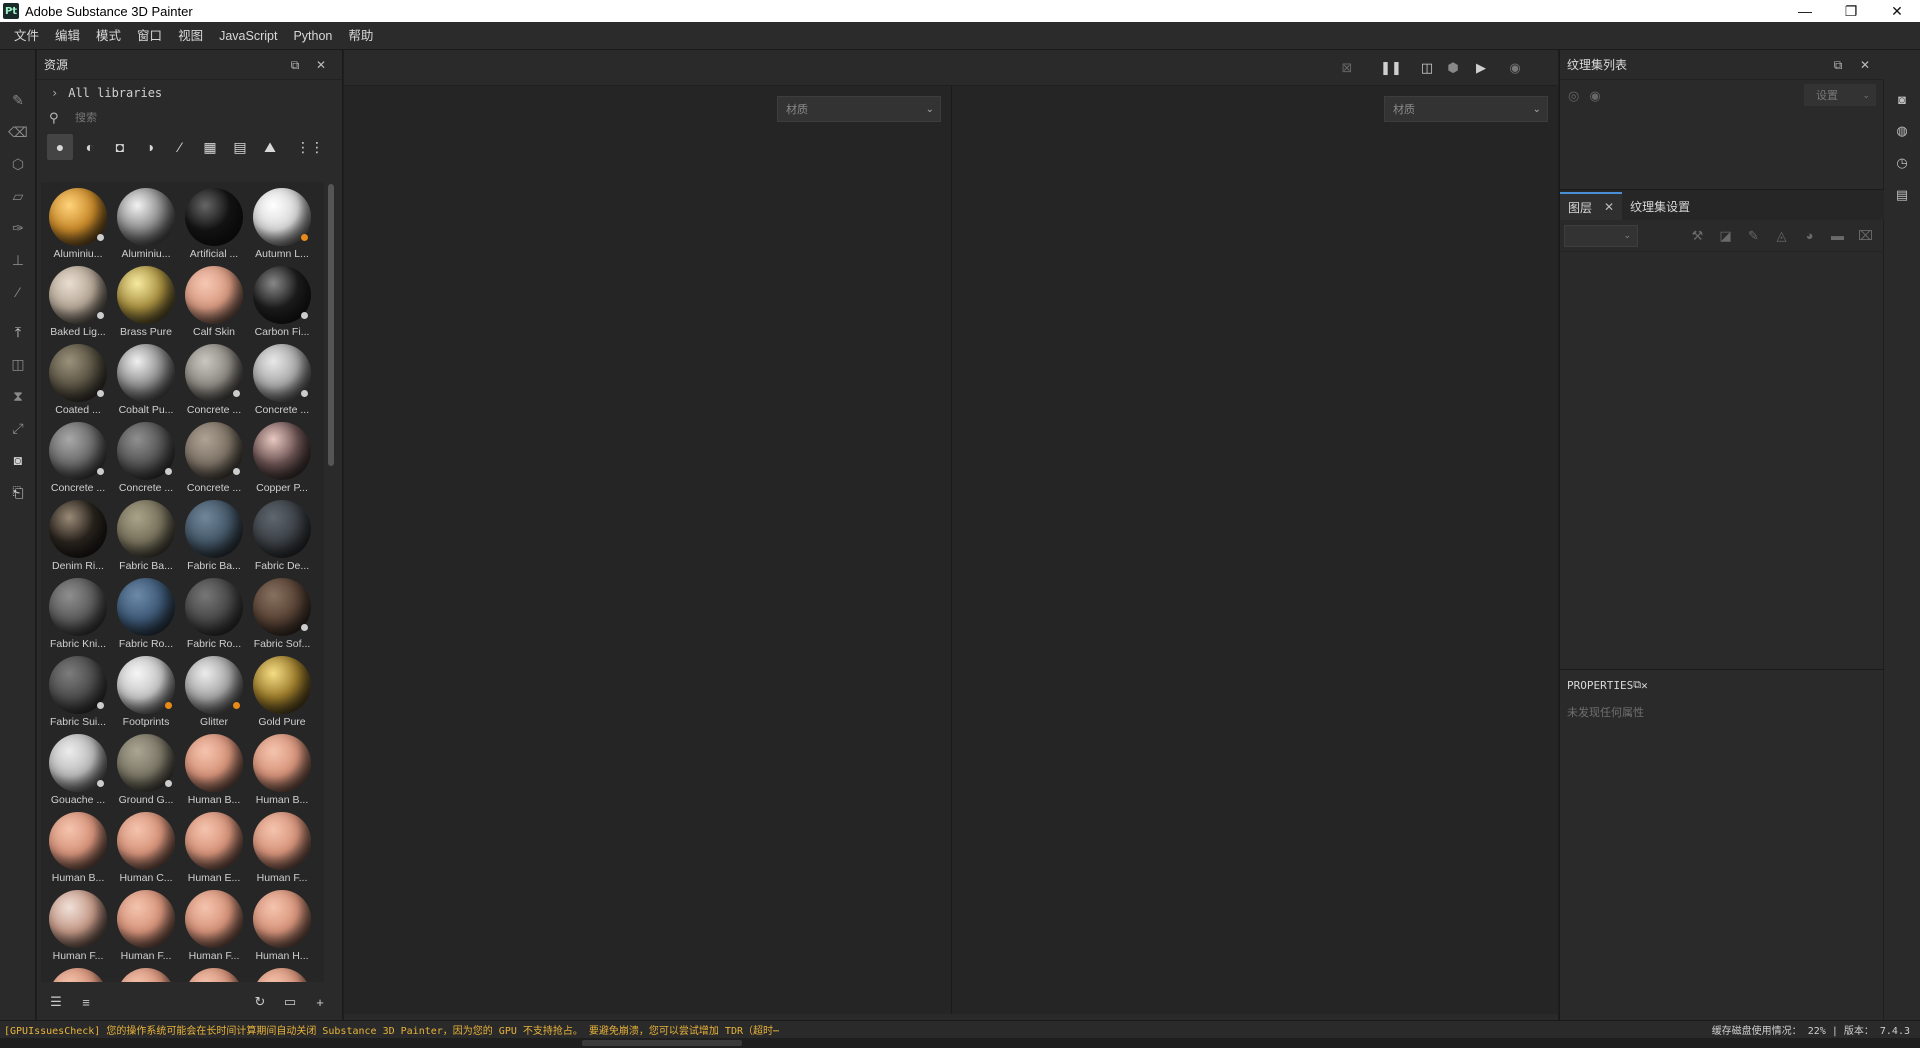 The width and height of the screenshot is (1920, 1048). I want to click on filter-list-icon: ☰, so click(56, 1002).